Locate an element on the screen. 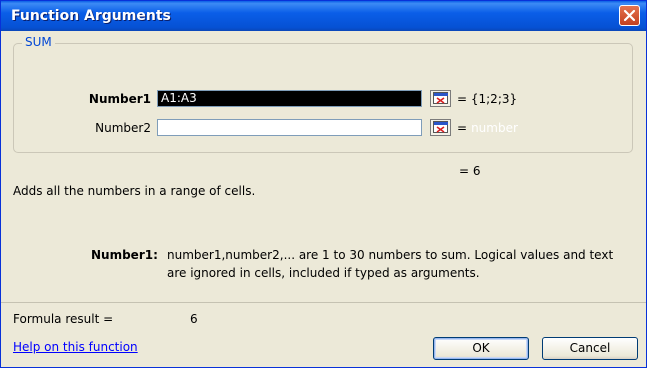  number2-result: = number is located at coordinates (487, 128).